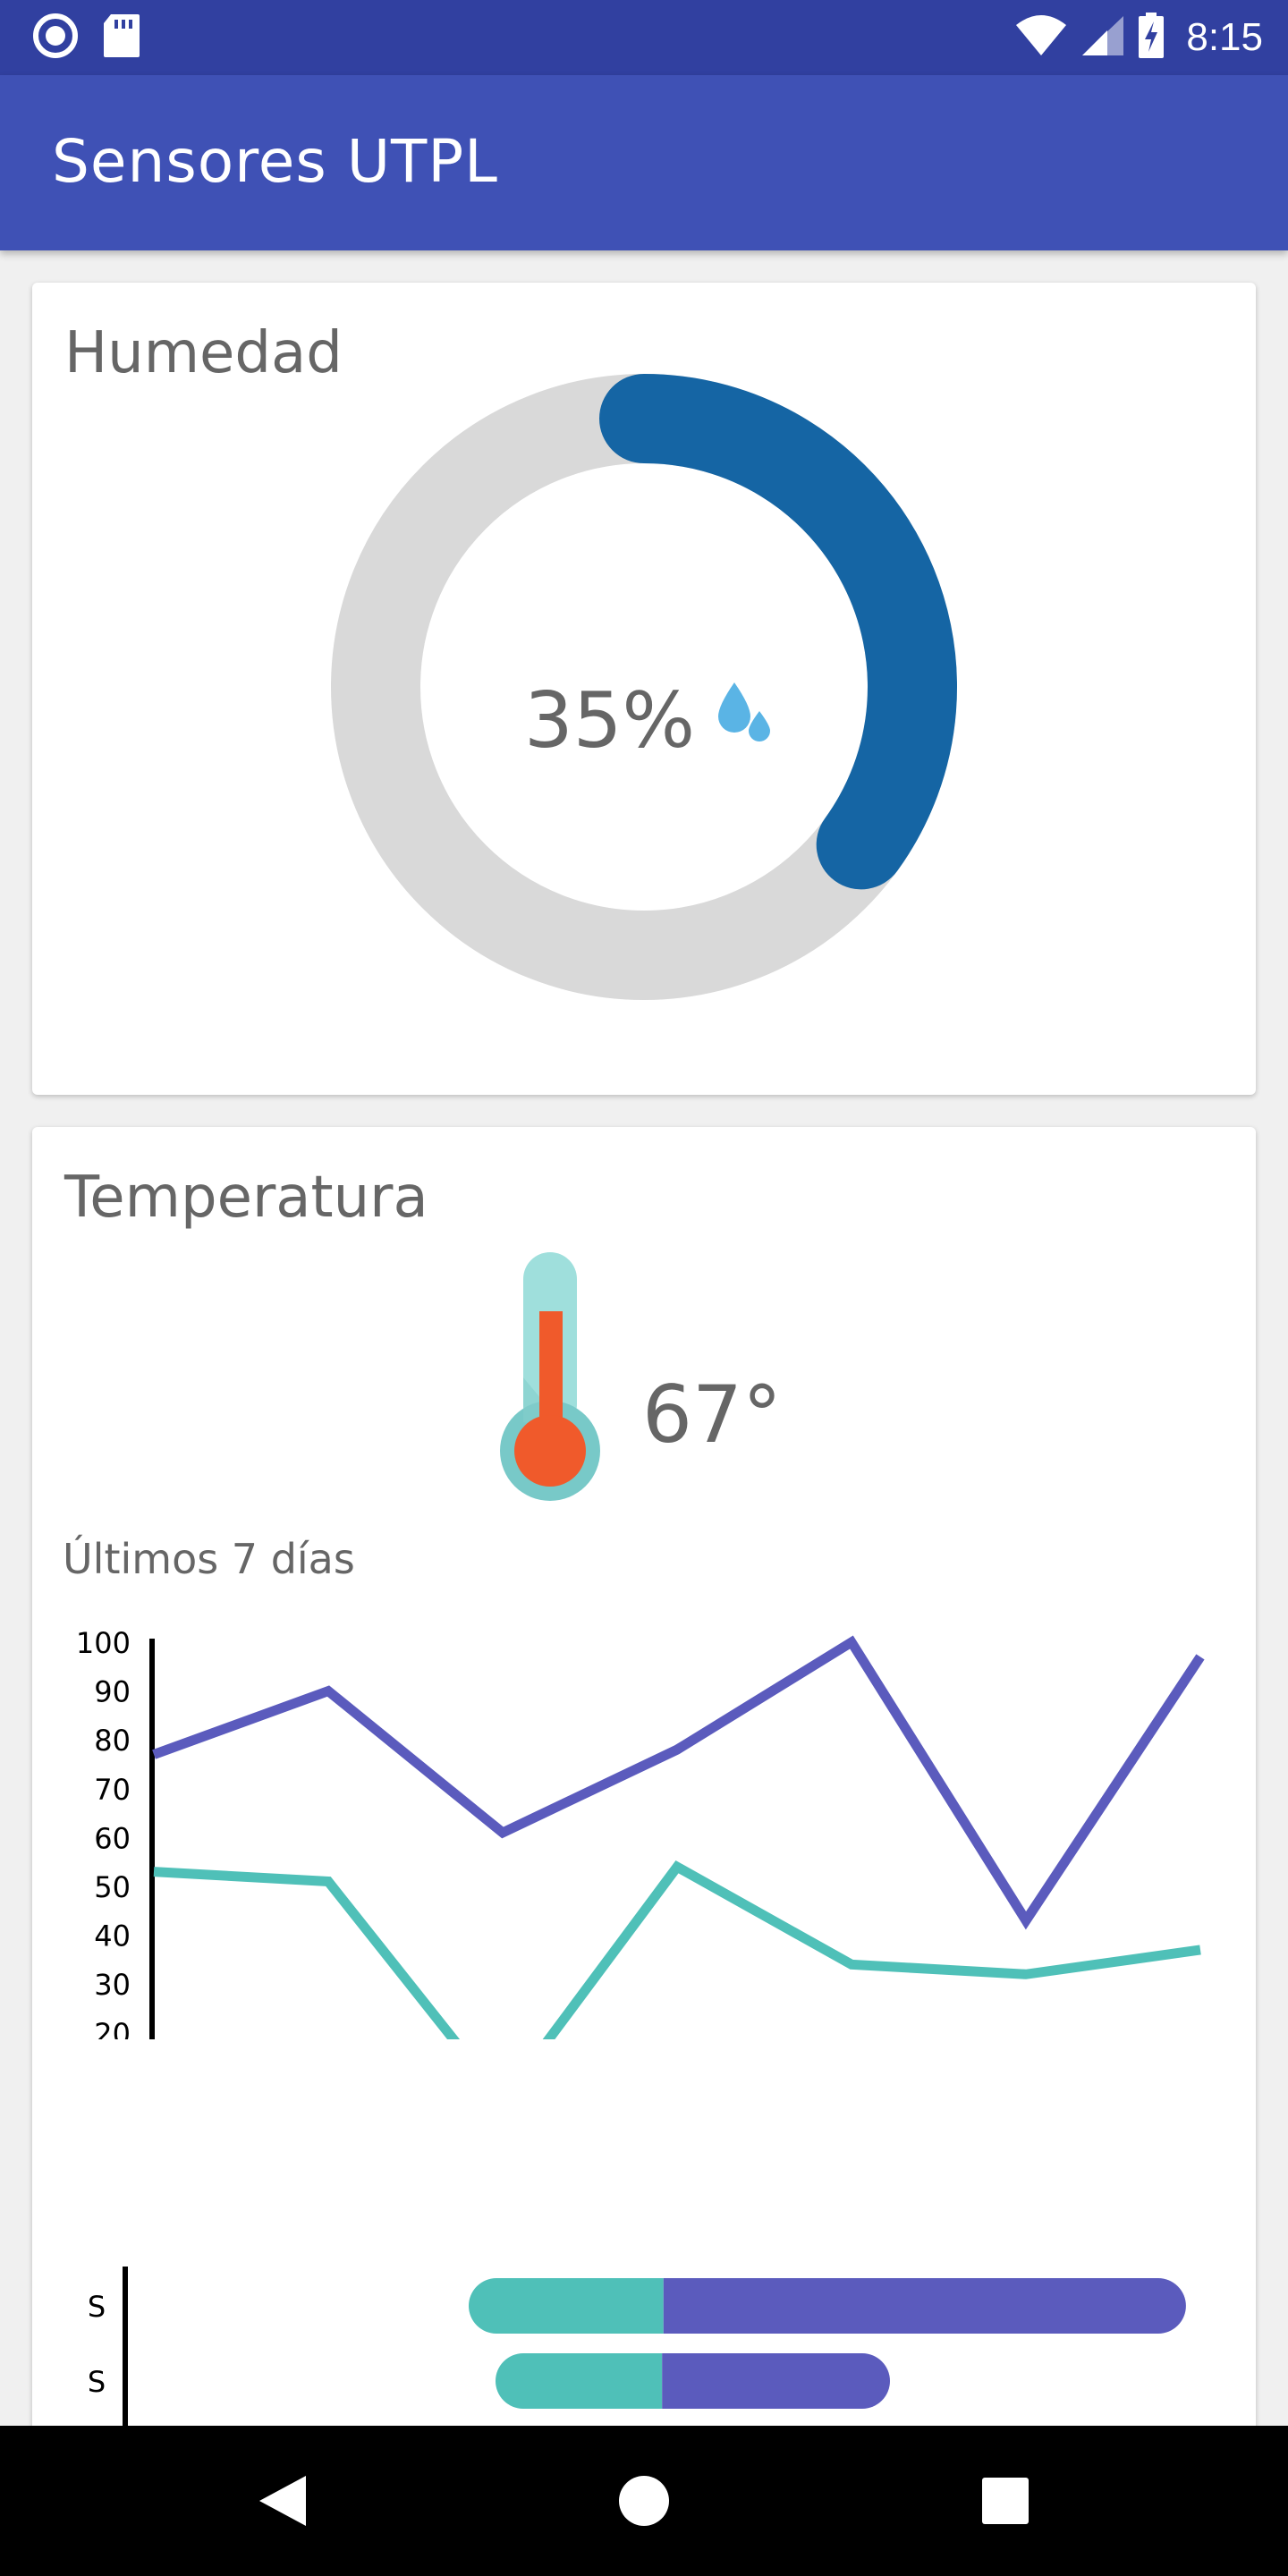 The image size is (1288, 2576). Describe the element at coordinates (745, 721) in the screenshot. I see `water-drops-icon` at that location.